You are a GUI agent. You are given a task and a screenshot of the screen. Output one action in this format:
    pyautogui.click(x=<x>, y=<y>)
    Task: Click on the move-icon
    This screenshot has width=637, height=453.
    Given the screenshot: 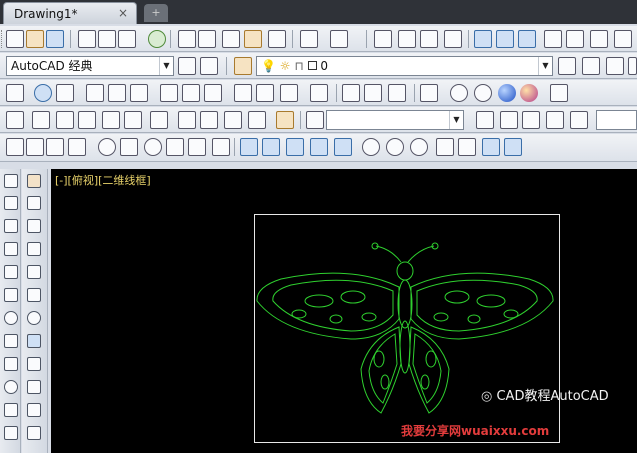 What is the action you would take?
    pyautogui.click(x=34, y=295)
    